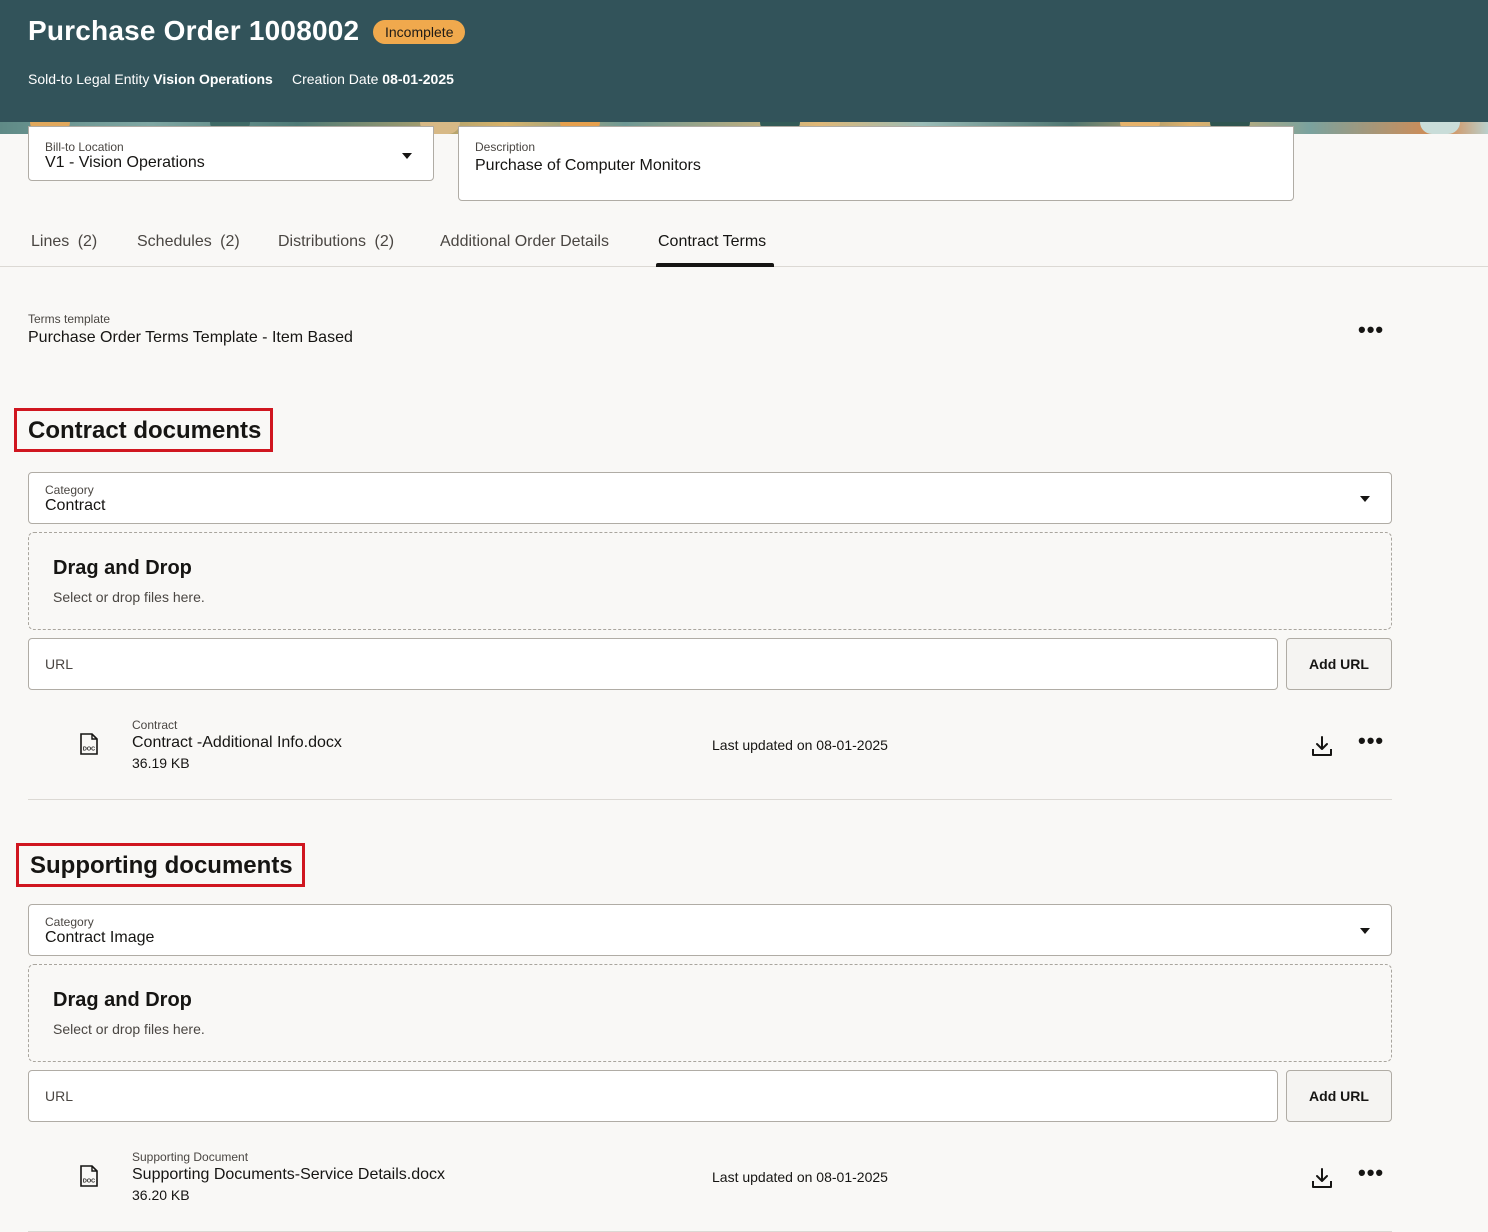 This screenshot has width=1488, height=1232. Describe the element at coordinates (588, 165) in the screenshot. I see `description-value: Purchase of Computer Monitors` at that location.